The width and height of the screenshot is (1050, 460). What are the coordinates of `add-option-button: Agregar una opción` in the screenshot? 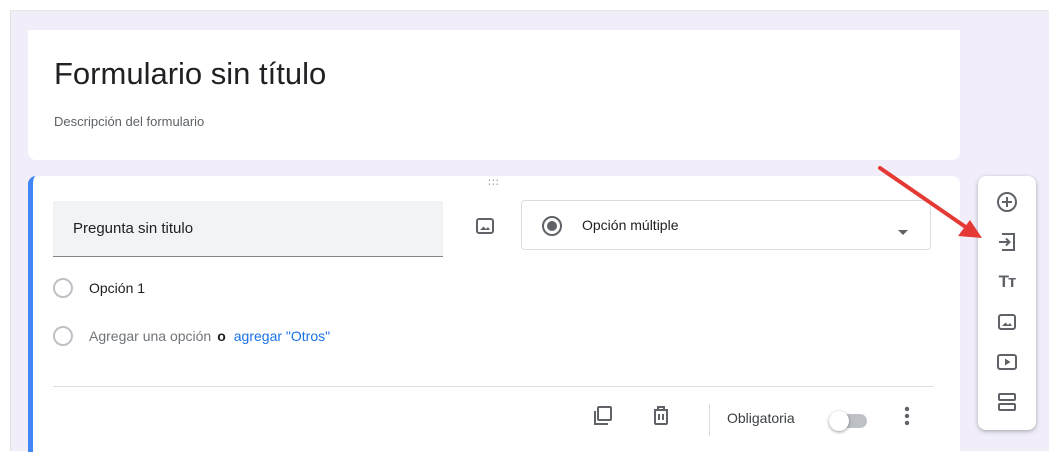 It's located at (150, 336).